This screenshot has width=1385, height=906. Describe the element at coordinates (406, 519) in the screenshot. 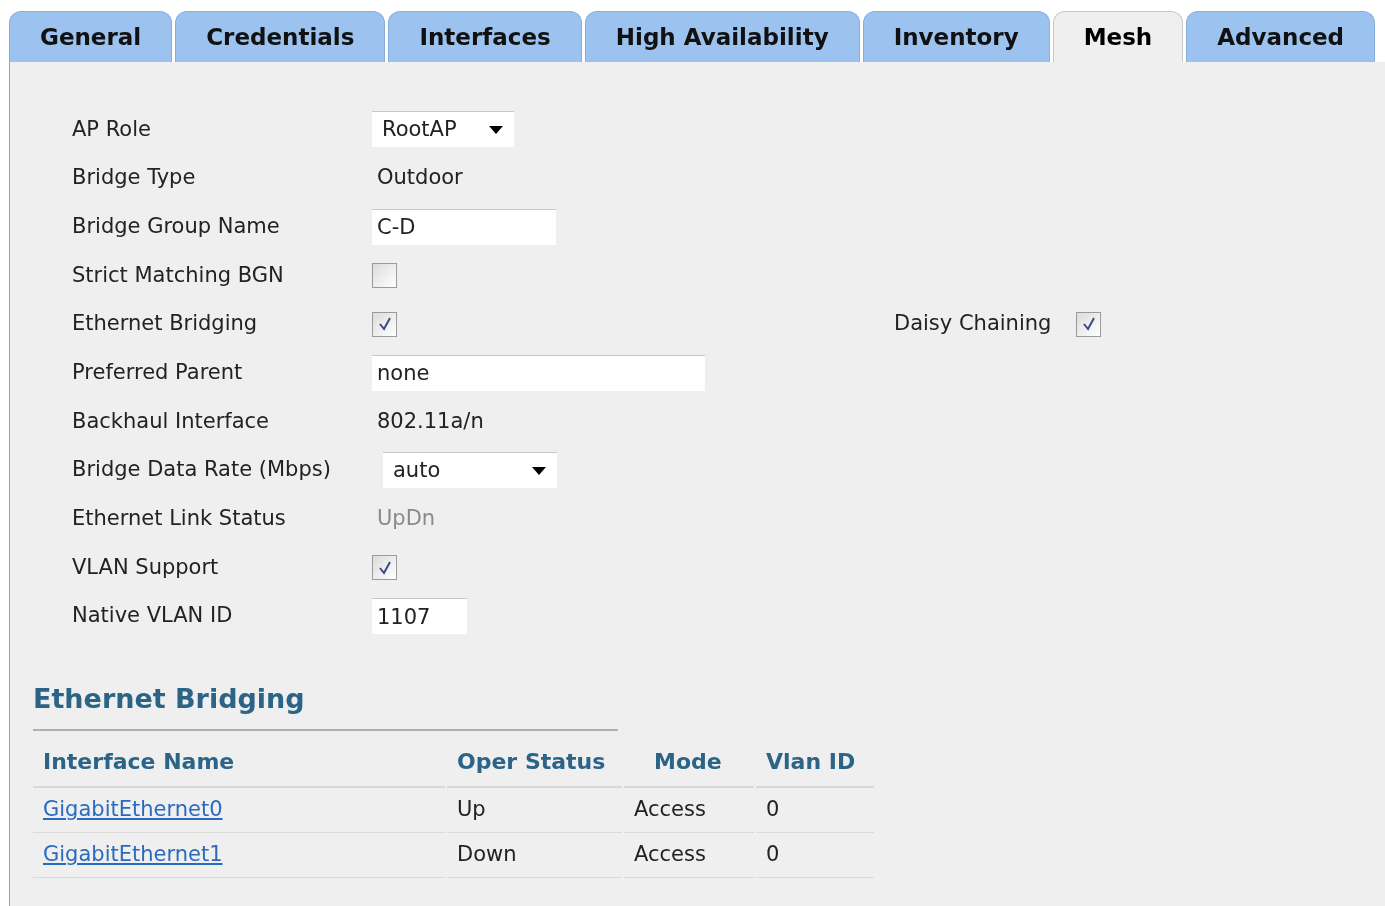

I see `field-value: UpDn` at that location.